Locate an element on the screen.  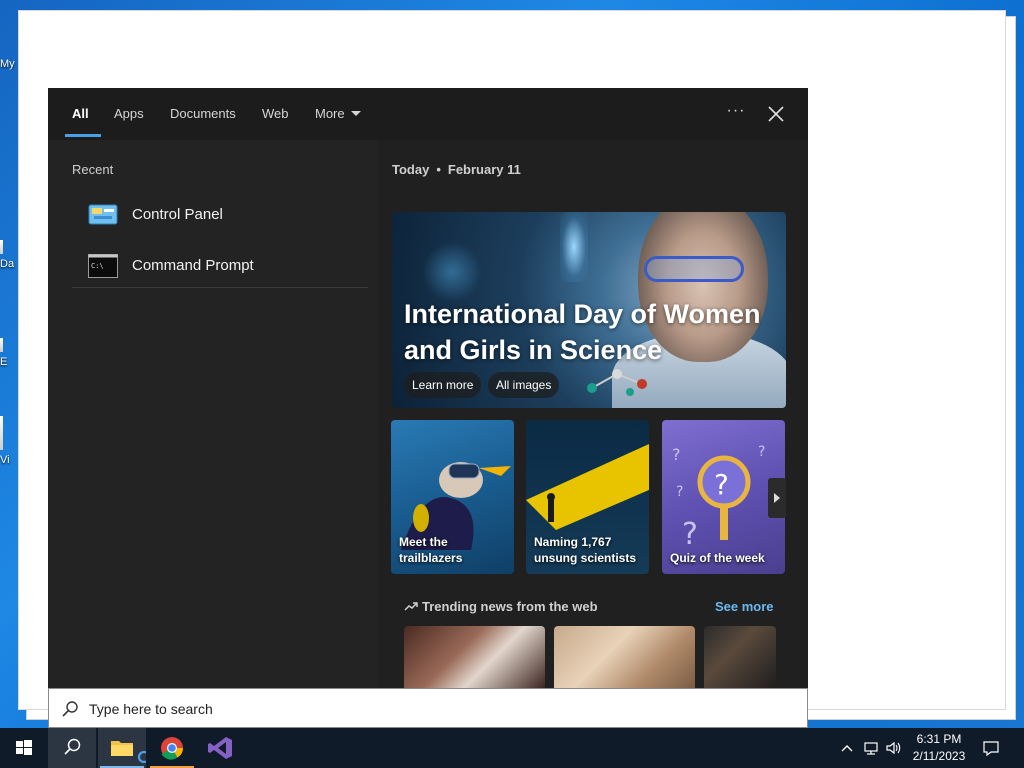
search-tabs: All Apps Documents Web More ··· is located at coordinates (428, 114).